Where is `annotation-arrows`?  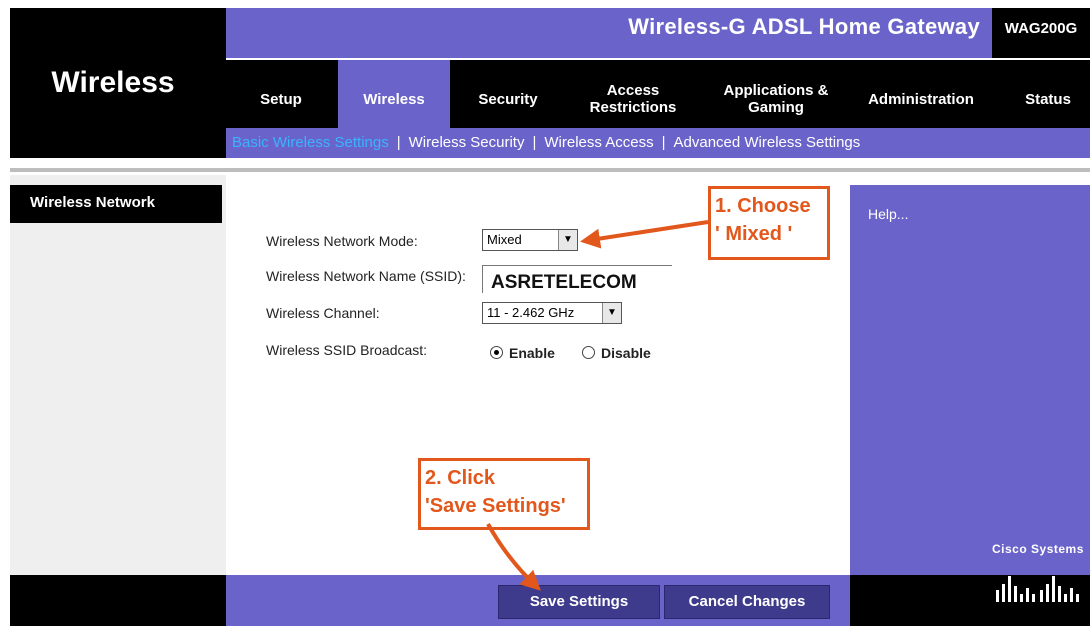 annotation-arrows is located at coordinates (597, 405).